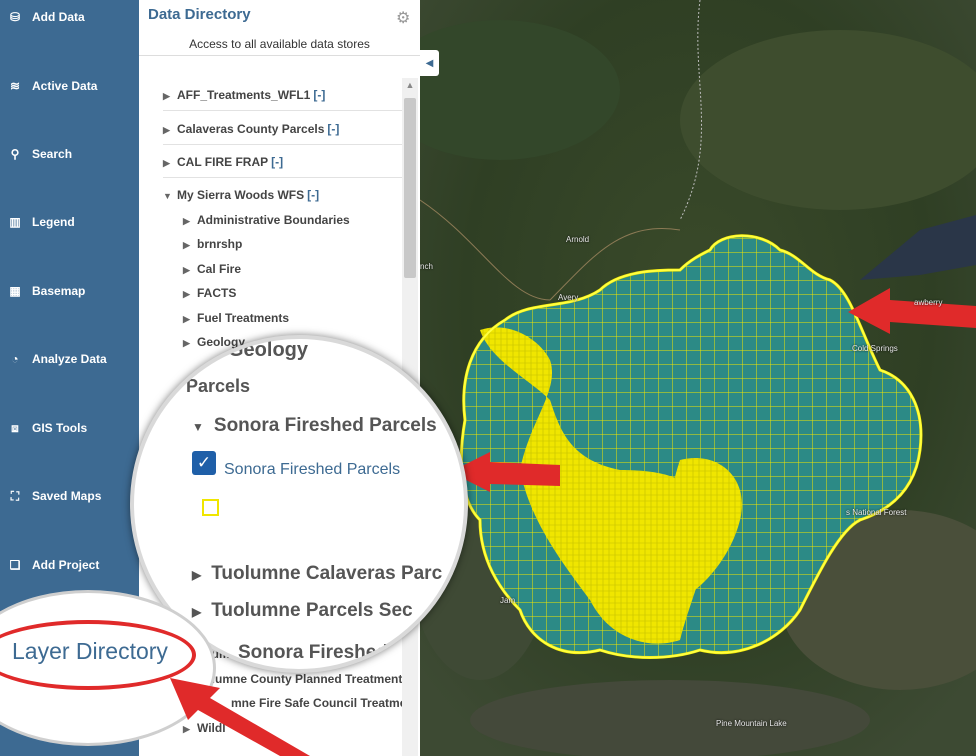  What do you see at coordinates (65, 86) in the screenshot?
I see `nav-item-label: Active Data` at bounding box center [65, 86].